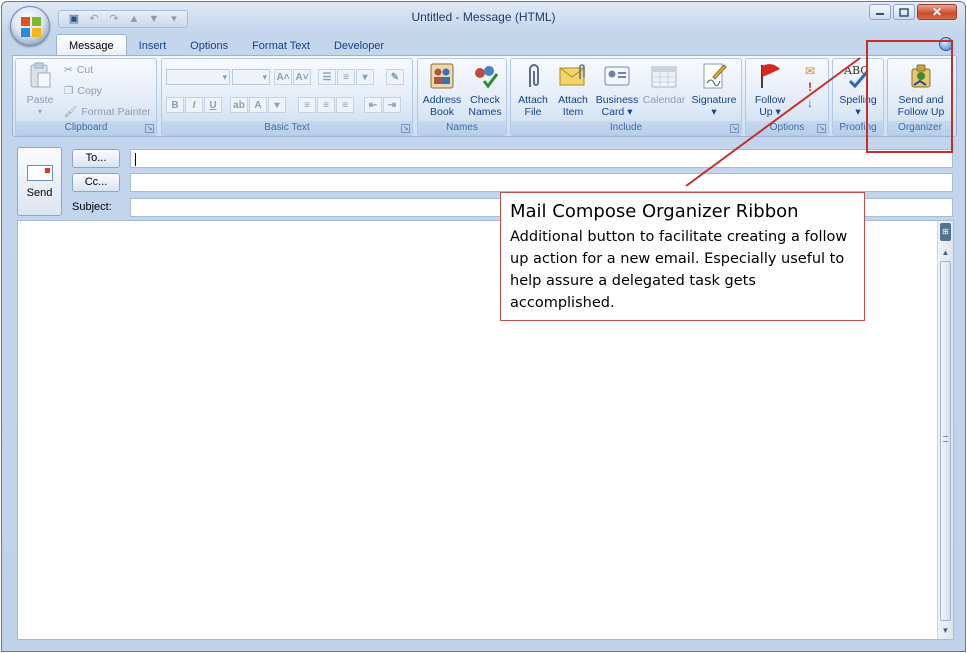  What do you see at coordinates (209, 46) in the screenshot?
I see `tab-options: Options` at bounding box center [209, 46].